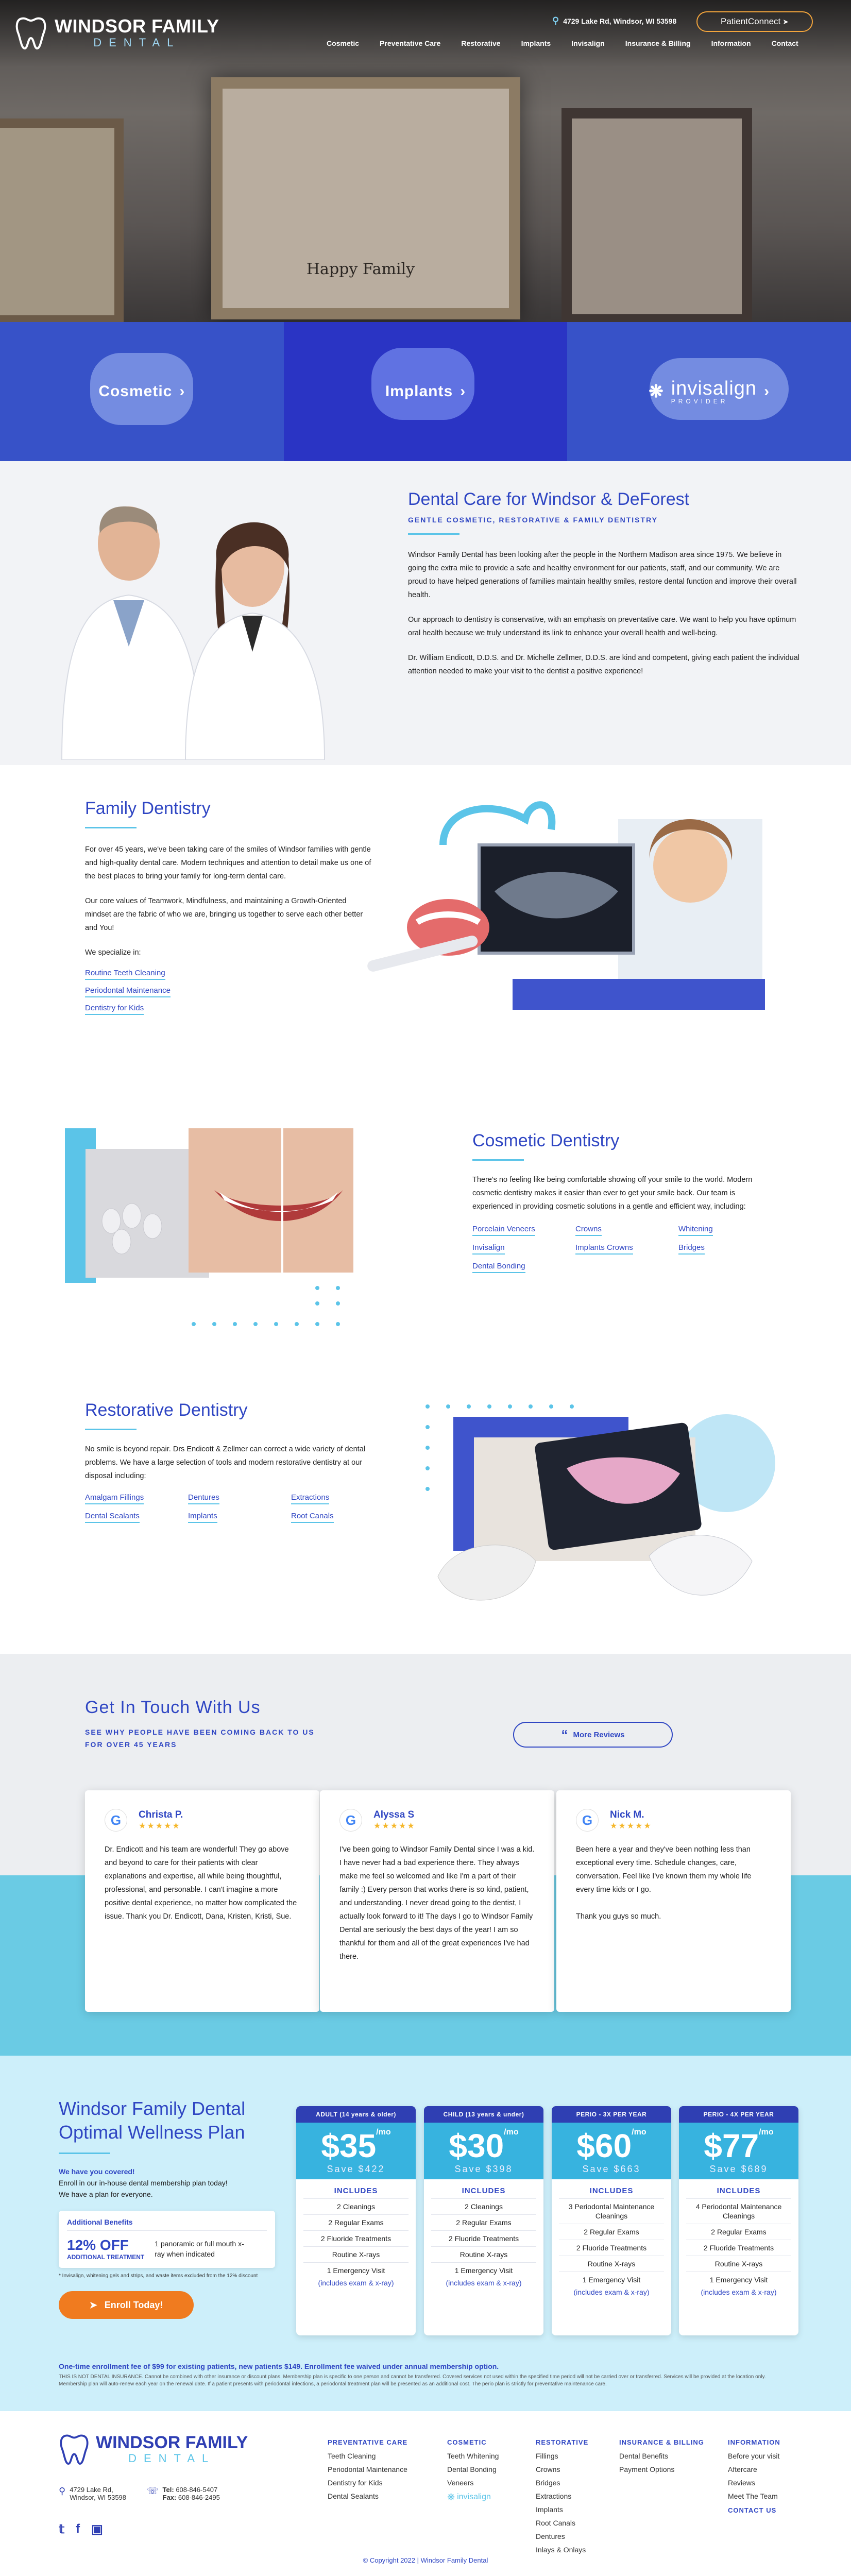 This screenshot has width=851, height=2576. I want to click on footer-link: Before your visit, so click(754, 2456).